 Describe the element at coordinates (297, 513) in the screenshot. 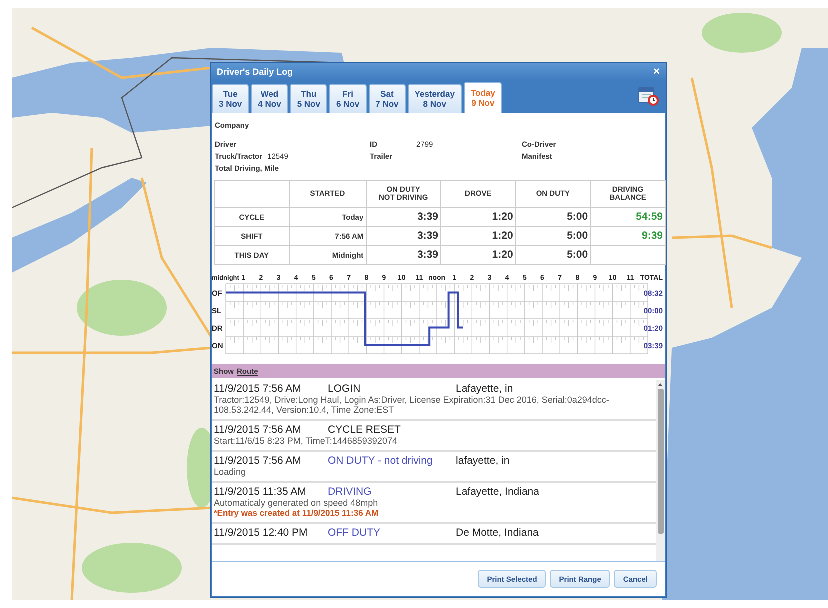

I see `entry-note: *Entry was created at 11/9/2015 11:36 AM` at that location.